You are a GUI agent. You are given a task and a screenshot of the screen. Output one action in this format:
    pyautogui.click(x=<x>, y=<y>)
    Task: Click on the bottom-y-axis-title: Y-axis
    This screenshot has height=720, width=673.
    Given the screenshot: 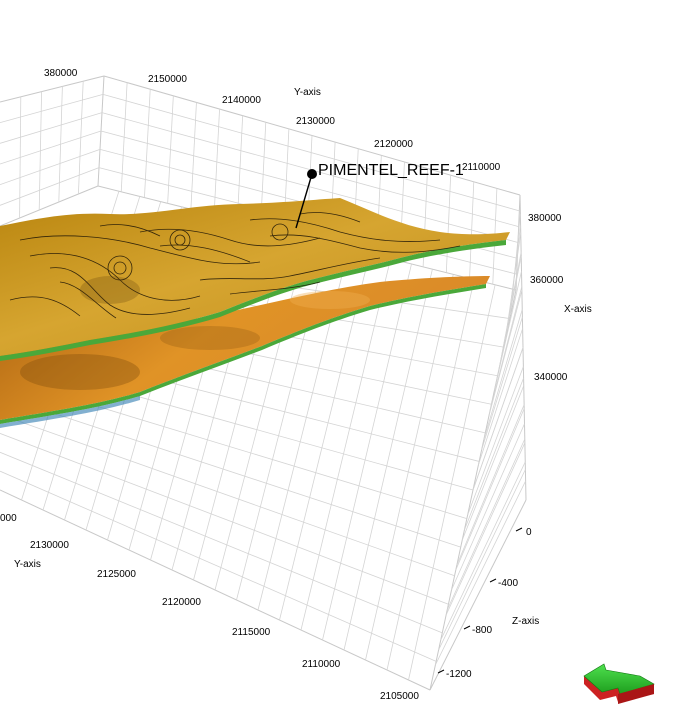 What is the action you would take?
    pyautogui.click(x=27, y=564)
    